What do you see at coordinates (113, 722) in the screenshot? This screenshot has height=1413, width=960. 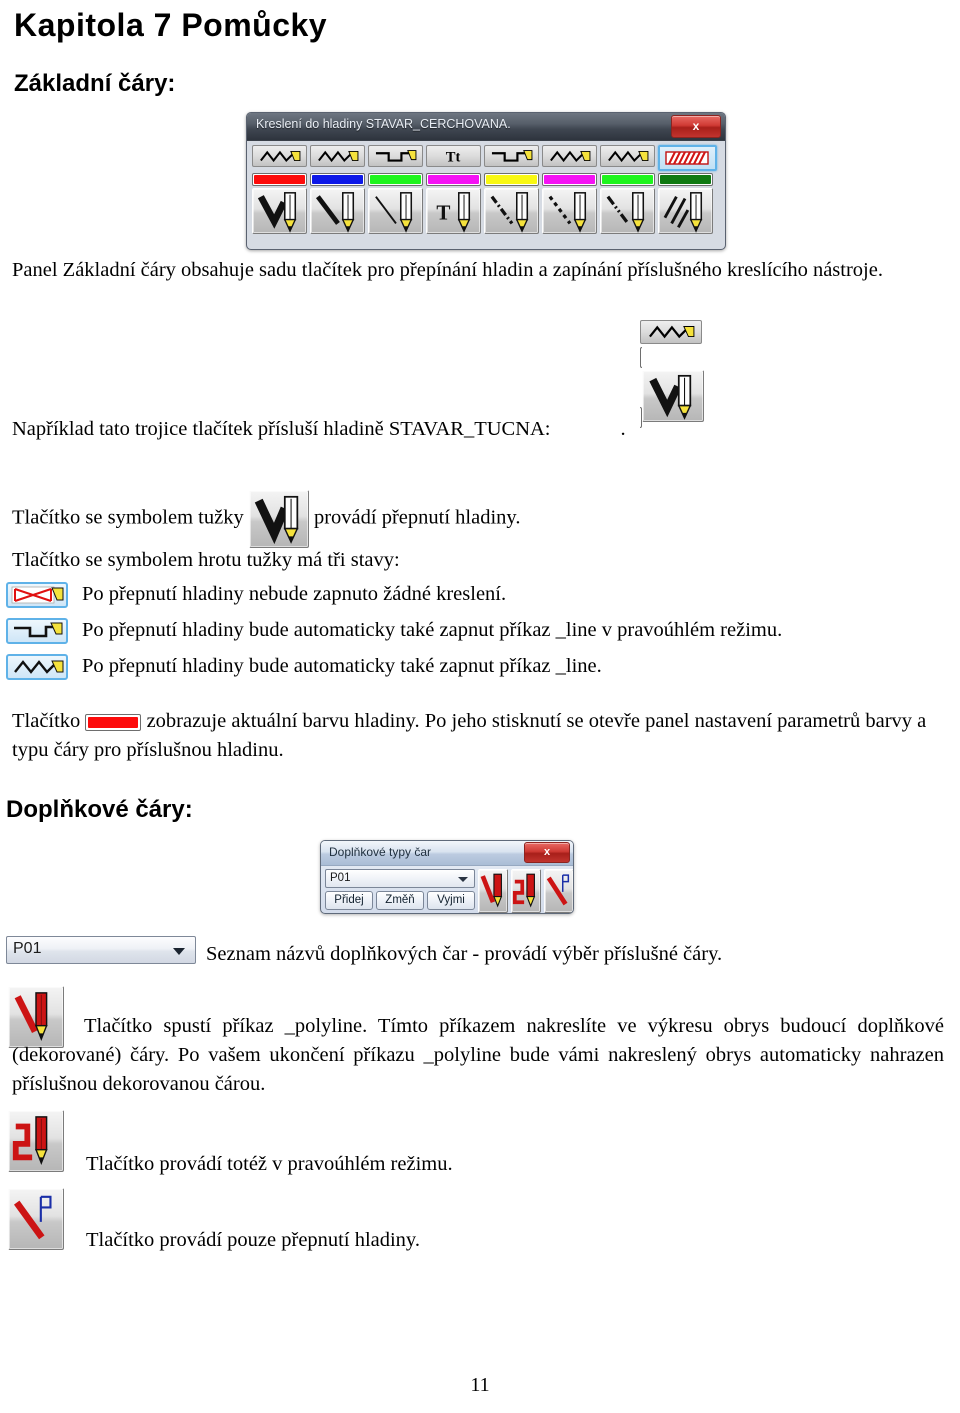 I see `inline-color-button` at bounding box center [113, 722].